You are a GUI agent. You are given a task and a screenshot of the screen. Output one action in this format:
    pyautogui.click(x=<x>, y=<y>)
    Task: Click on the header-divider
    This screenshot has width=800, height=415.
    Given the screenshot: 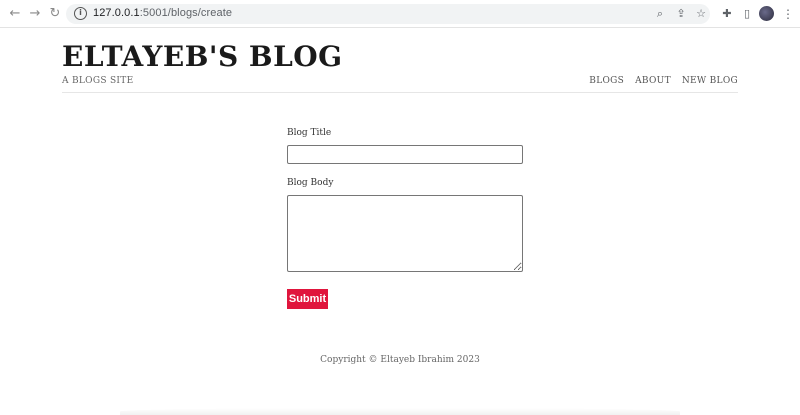 What is the action you would take?
    pyautogui.click(x=400, y=92)
    